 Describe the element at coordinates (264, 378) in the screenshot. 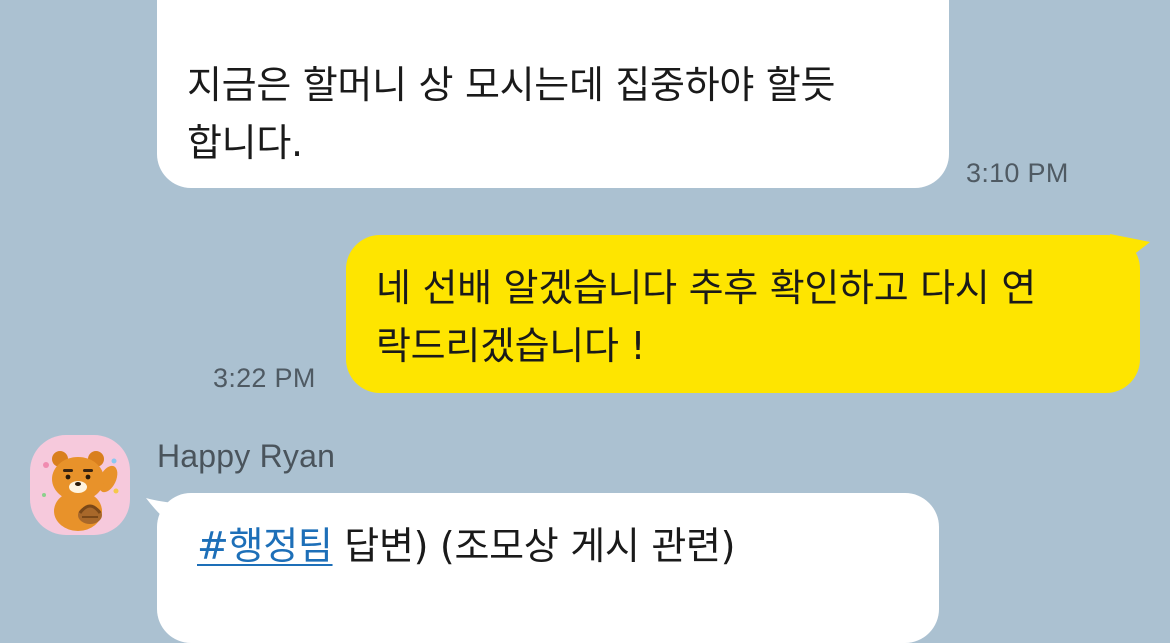

I see `message-timestamp: 3:22 PM` at that location.